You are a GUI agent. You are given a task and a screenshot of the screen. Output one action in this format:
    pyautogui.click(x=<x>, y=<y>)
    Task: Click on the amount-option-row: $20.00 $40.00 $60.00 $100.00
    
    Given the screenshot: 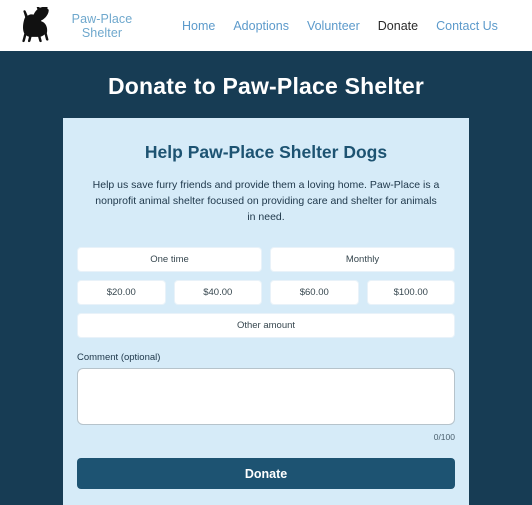 What is the action you would take?
    pyautogui.click(x=266, y=292)
    